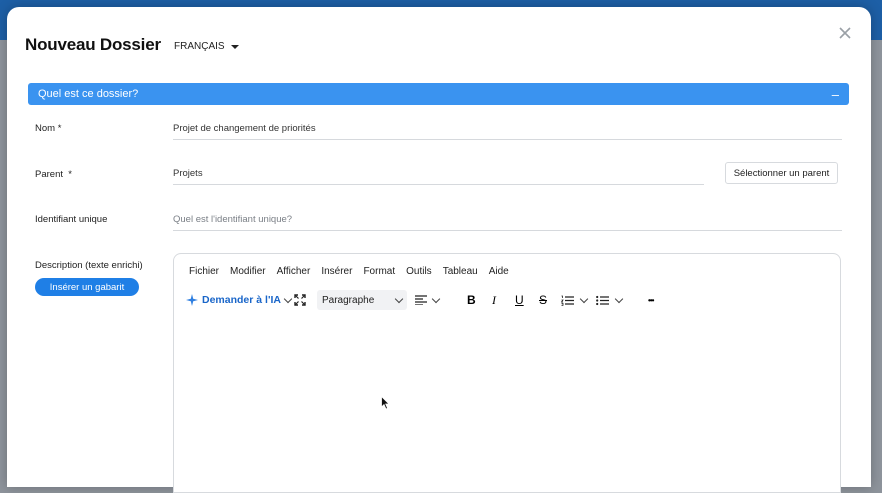 The height and width of the screenshot is (493, 882). What do you see at coordinates (781, 173) in the screenshot?
I see `select-parent-button: Sélectionner un parent` at bounding box center [781, 173].